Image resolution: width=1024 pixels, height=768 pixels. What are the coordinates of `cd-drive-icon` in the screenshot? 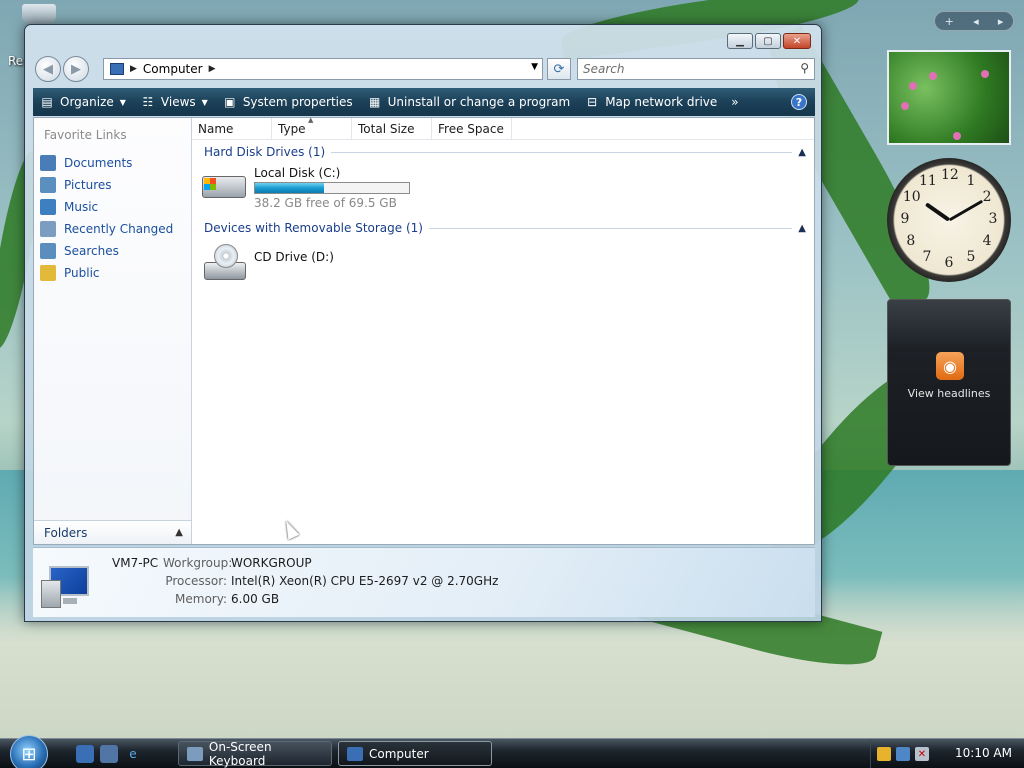 It's located at (224, 261).